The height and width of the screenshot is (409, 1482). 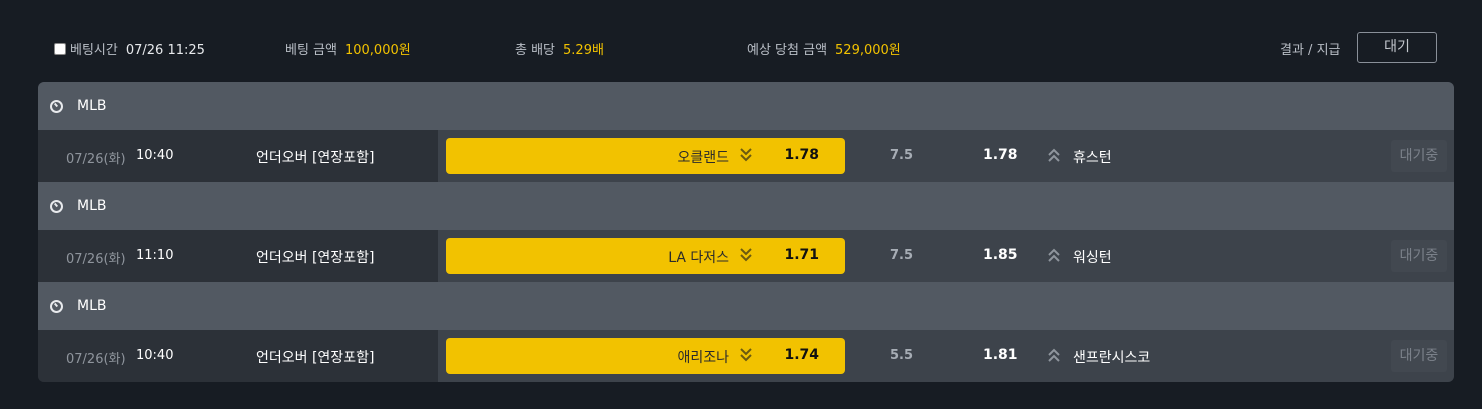 What do you see at coordinates (238, 256) in the screenshot?
I see `match-info: 07/26(화) 11:10 언더오버 [연장포함]` at bounding box center [238, 256].